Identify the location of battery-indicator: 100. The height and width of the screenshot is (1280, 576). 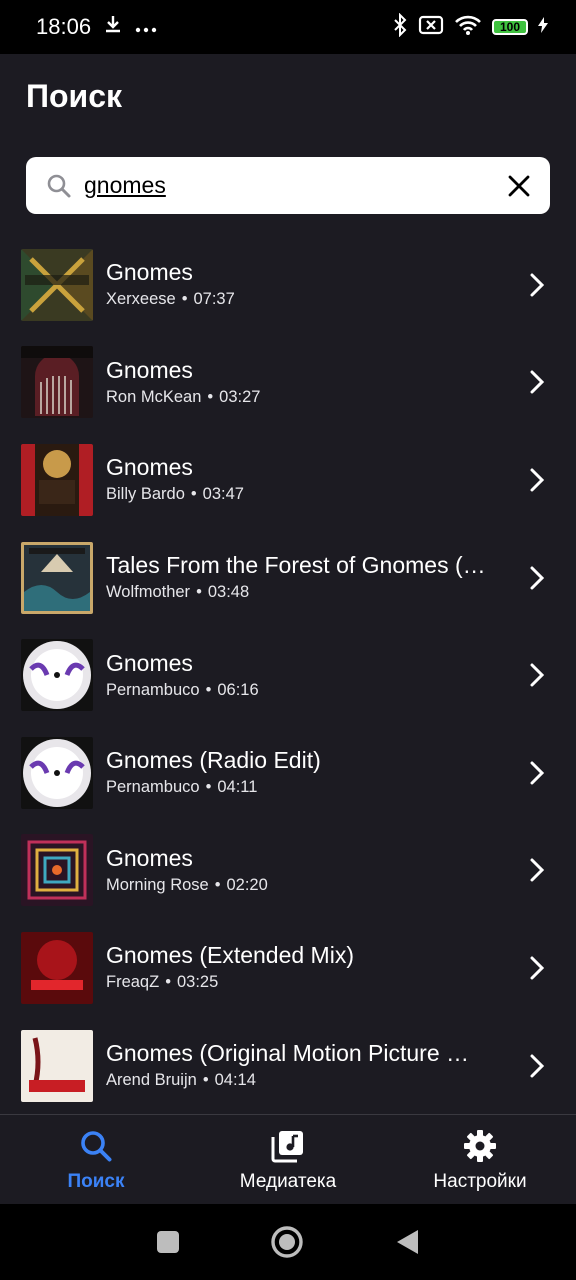
(510, 27).